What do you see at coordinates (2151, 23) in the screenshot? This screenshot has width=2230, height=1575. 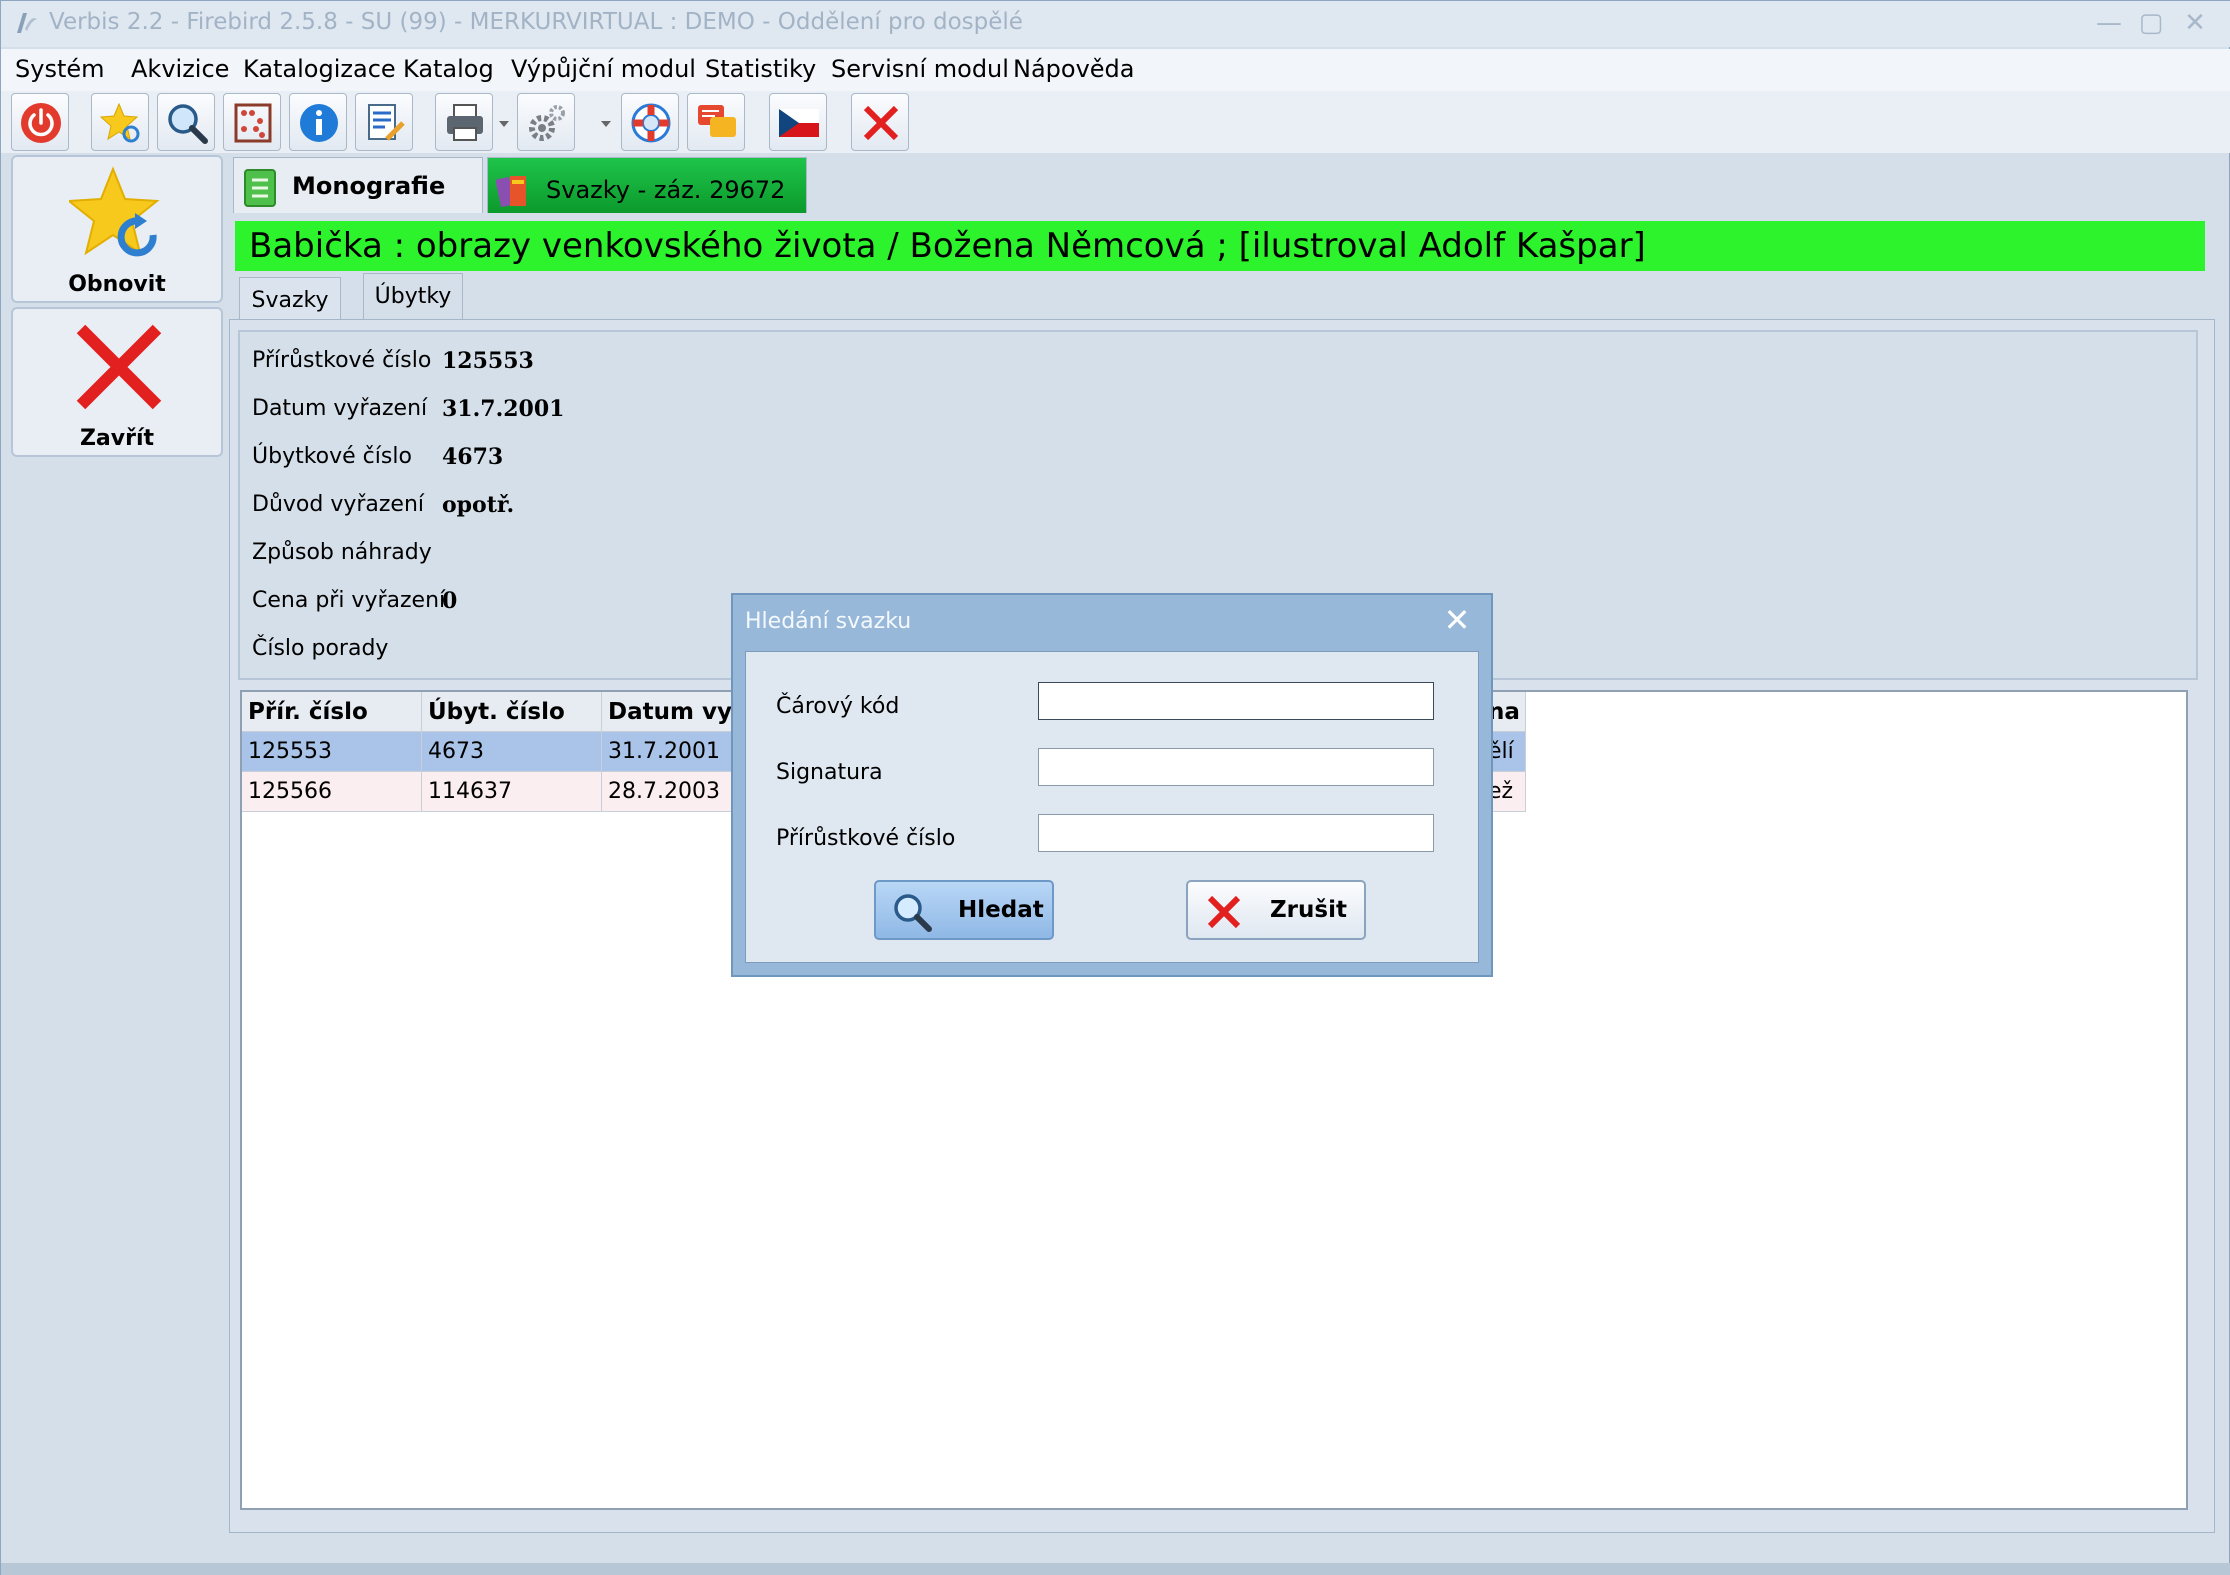 I see `maximize-icon: ▢` at bounding box center [2151, 23].